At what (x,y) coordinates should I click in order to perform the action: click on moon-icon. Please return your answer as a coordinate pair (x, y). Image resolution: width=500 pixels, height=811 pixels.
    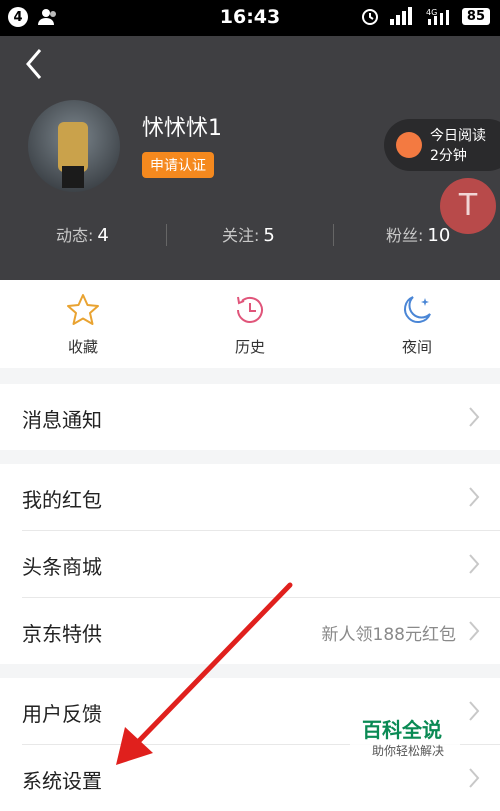
    Looking at the image, I should click on (417, 309).